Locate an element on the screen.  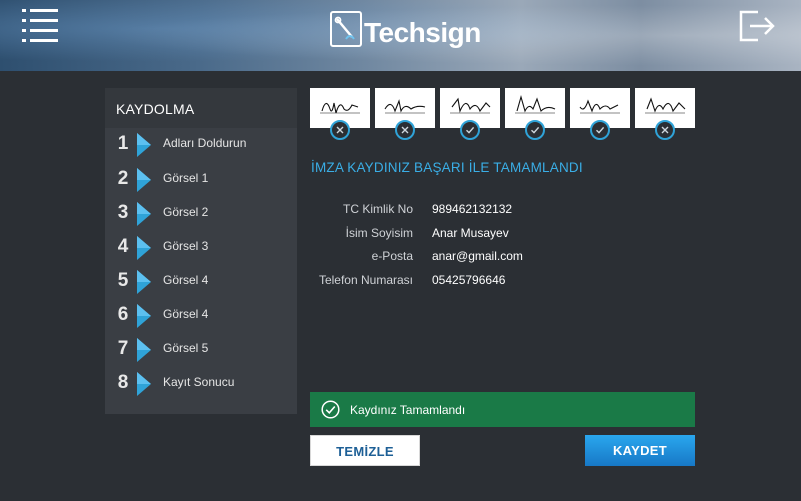
step-label: Görsel 2 is located at coordinates (186, 212).